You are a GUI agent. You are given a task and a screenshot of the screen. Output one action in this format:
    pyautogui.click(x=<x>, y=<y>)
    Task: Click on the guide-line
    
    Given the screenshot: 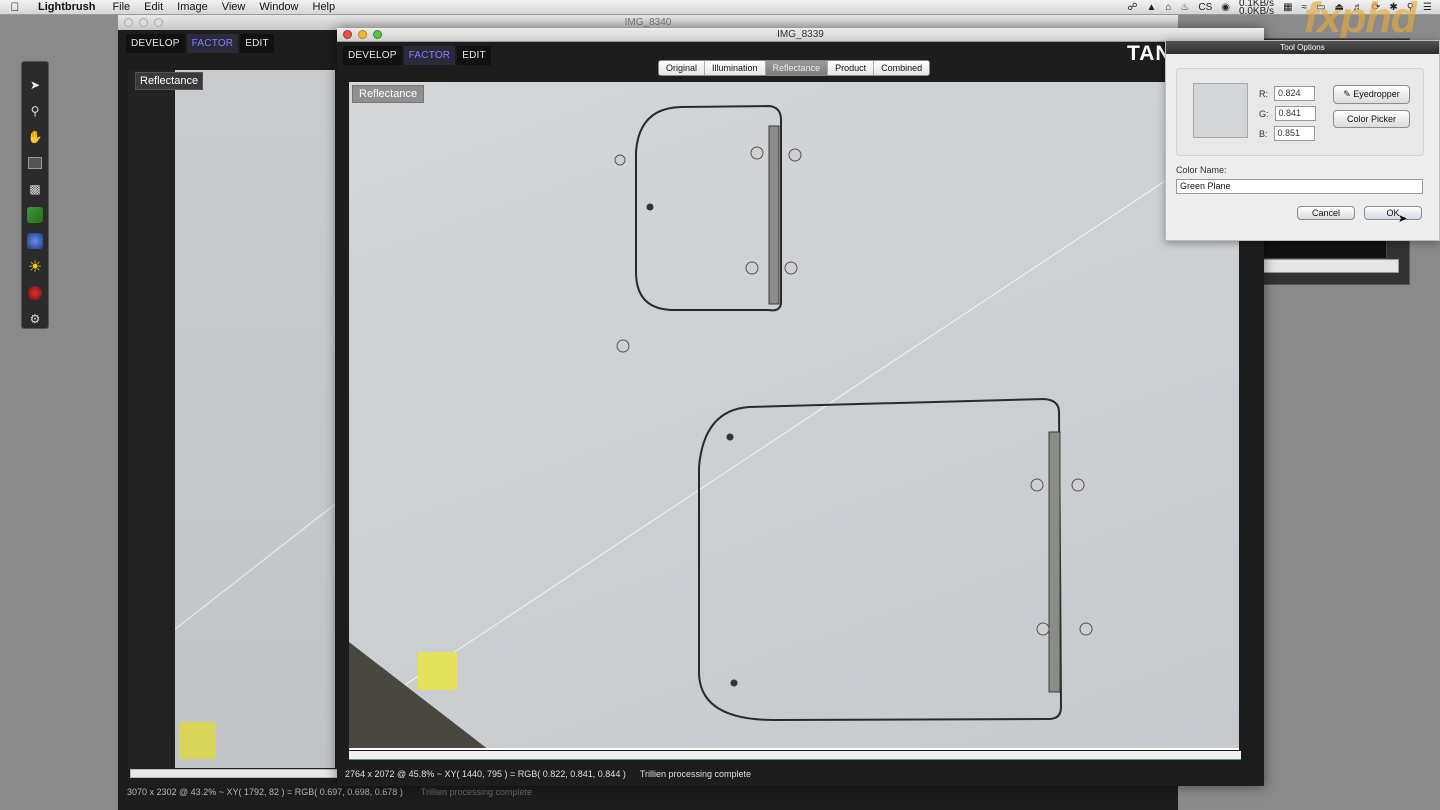 What is the action you would take?
    pyautogui.click(x=255, y=580)
    